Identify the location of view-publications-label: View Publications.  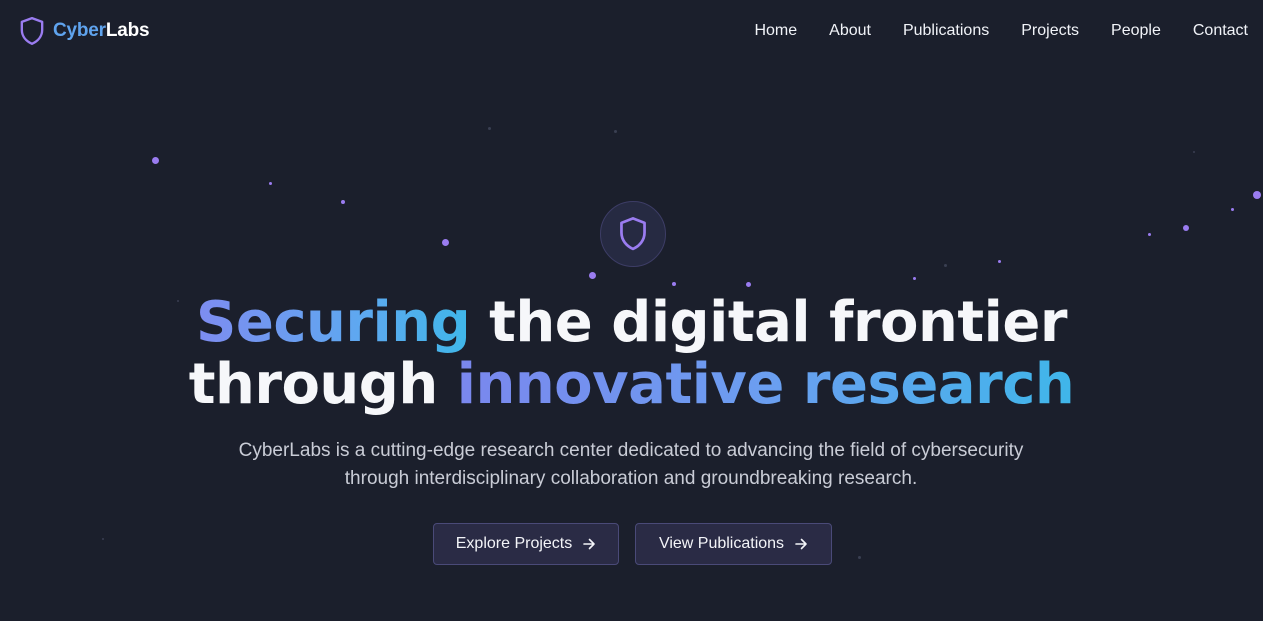
(721, 543).